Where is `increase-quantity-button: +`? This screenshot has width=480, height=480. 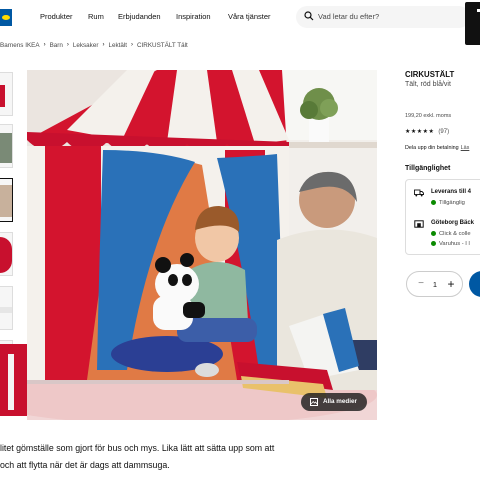 increase-quantity-button: + is located at coordinates (451, 284).